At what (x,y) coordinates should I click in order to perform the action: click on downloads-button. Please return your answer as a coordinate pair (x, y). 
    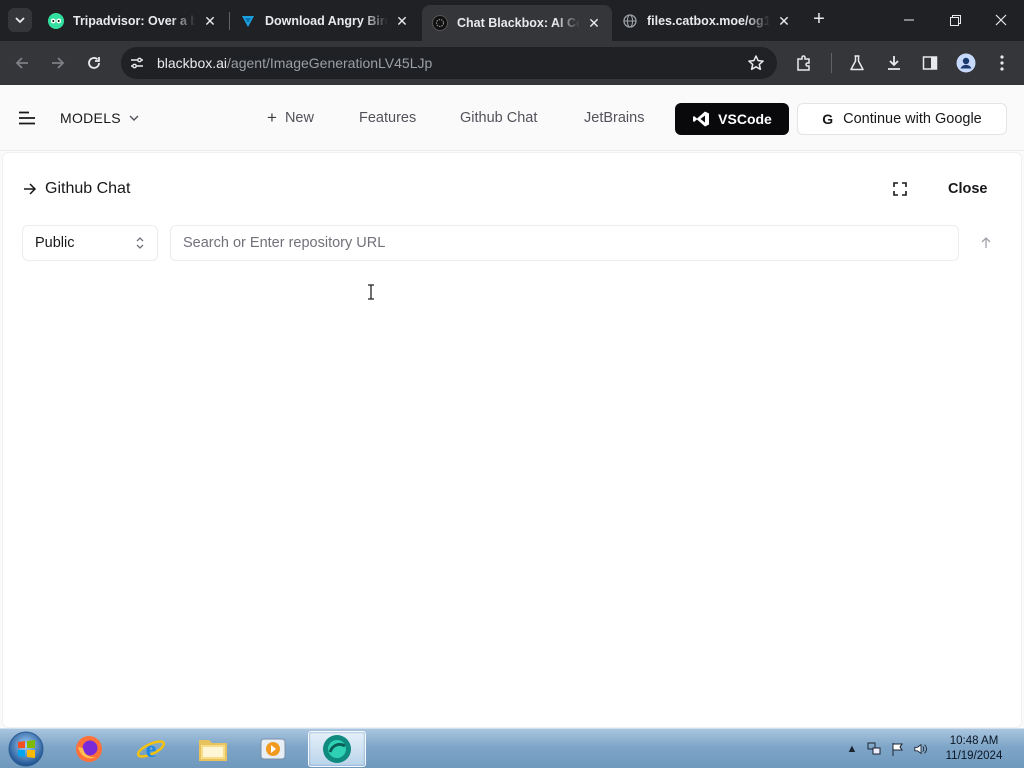
    Looking at the image, I should click on (894, 63).